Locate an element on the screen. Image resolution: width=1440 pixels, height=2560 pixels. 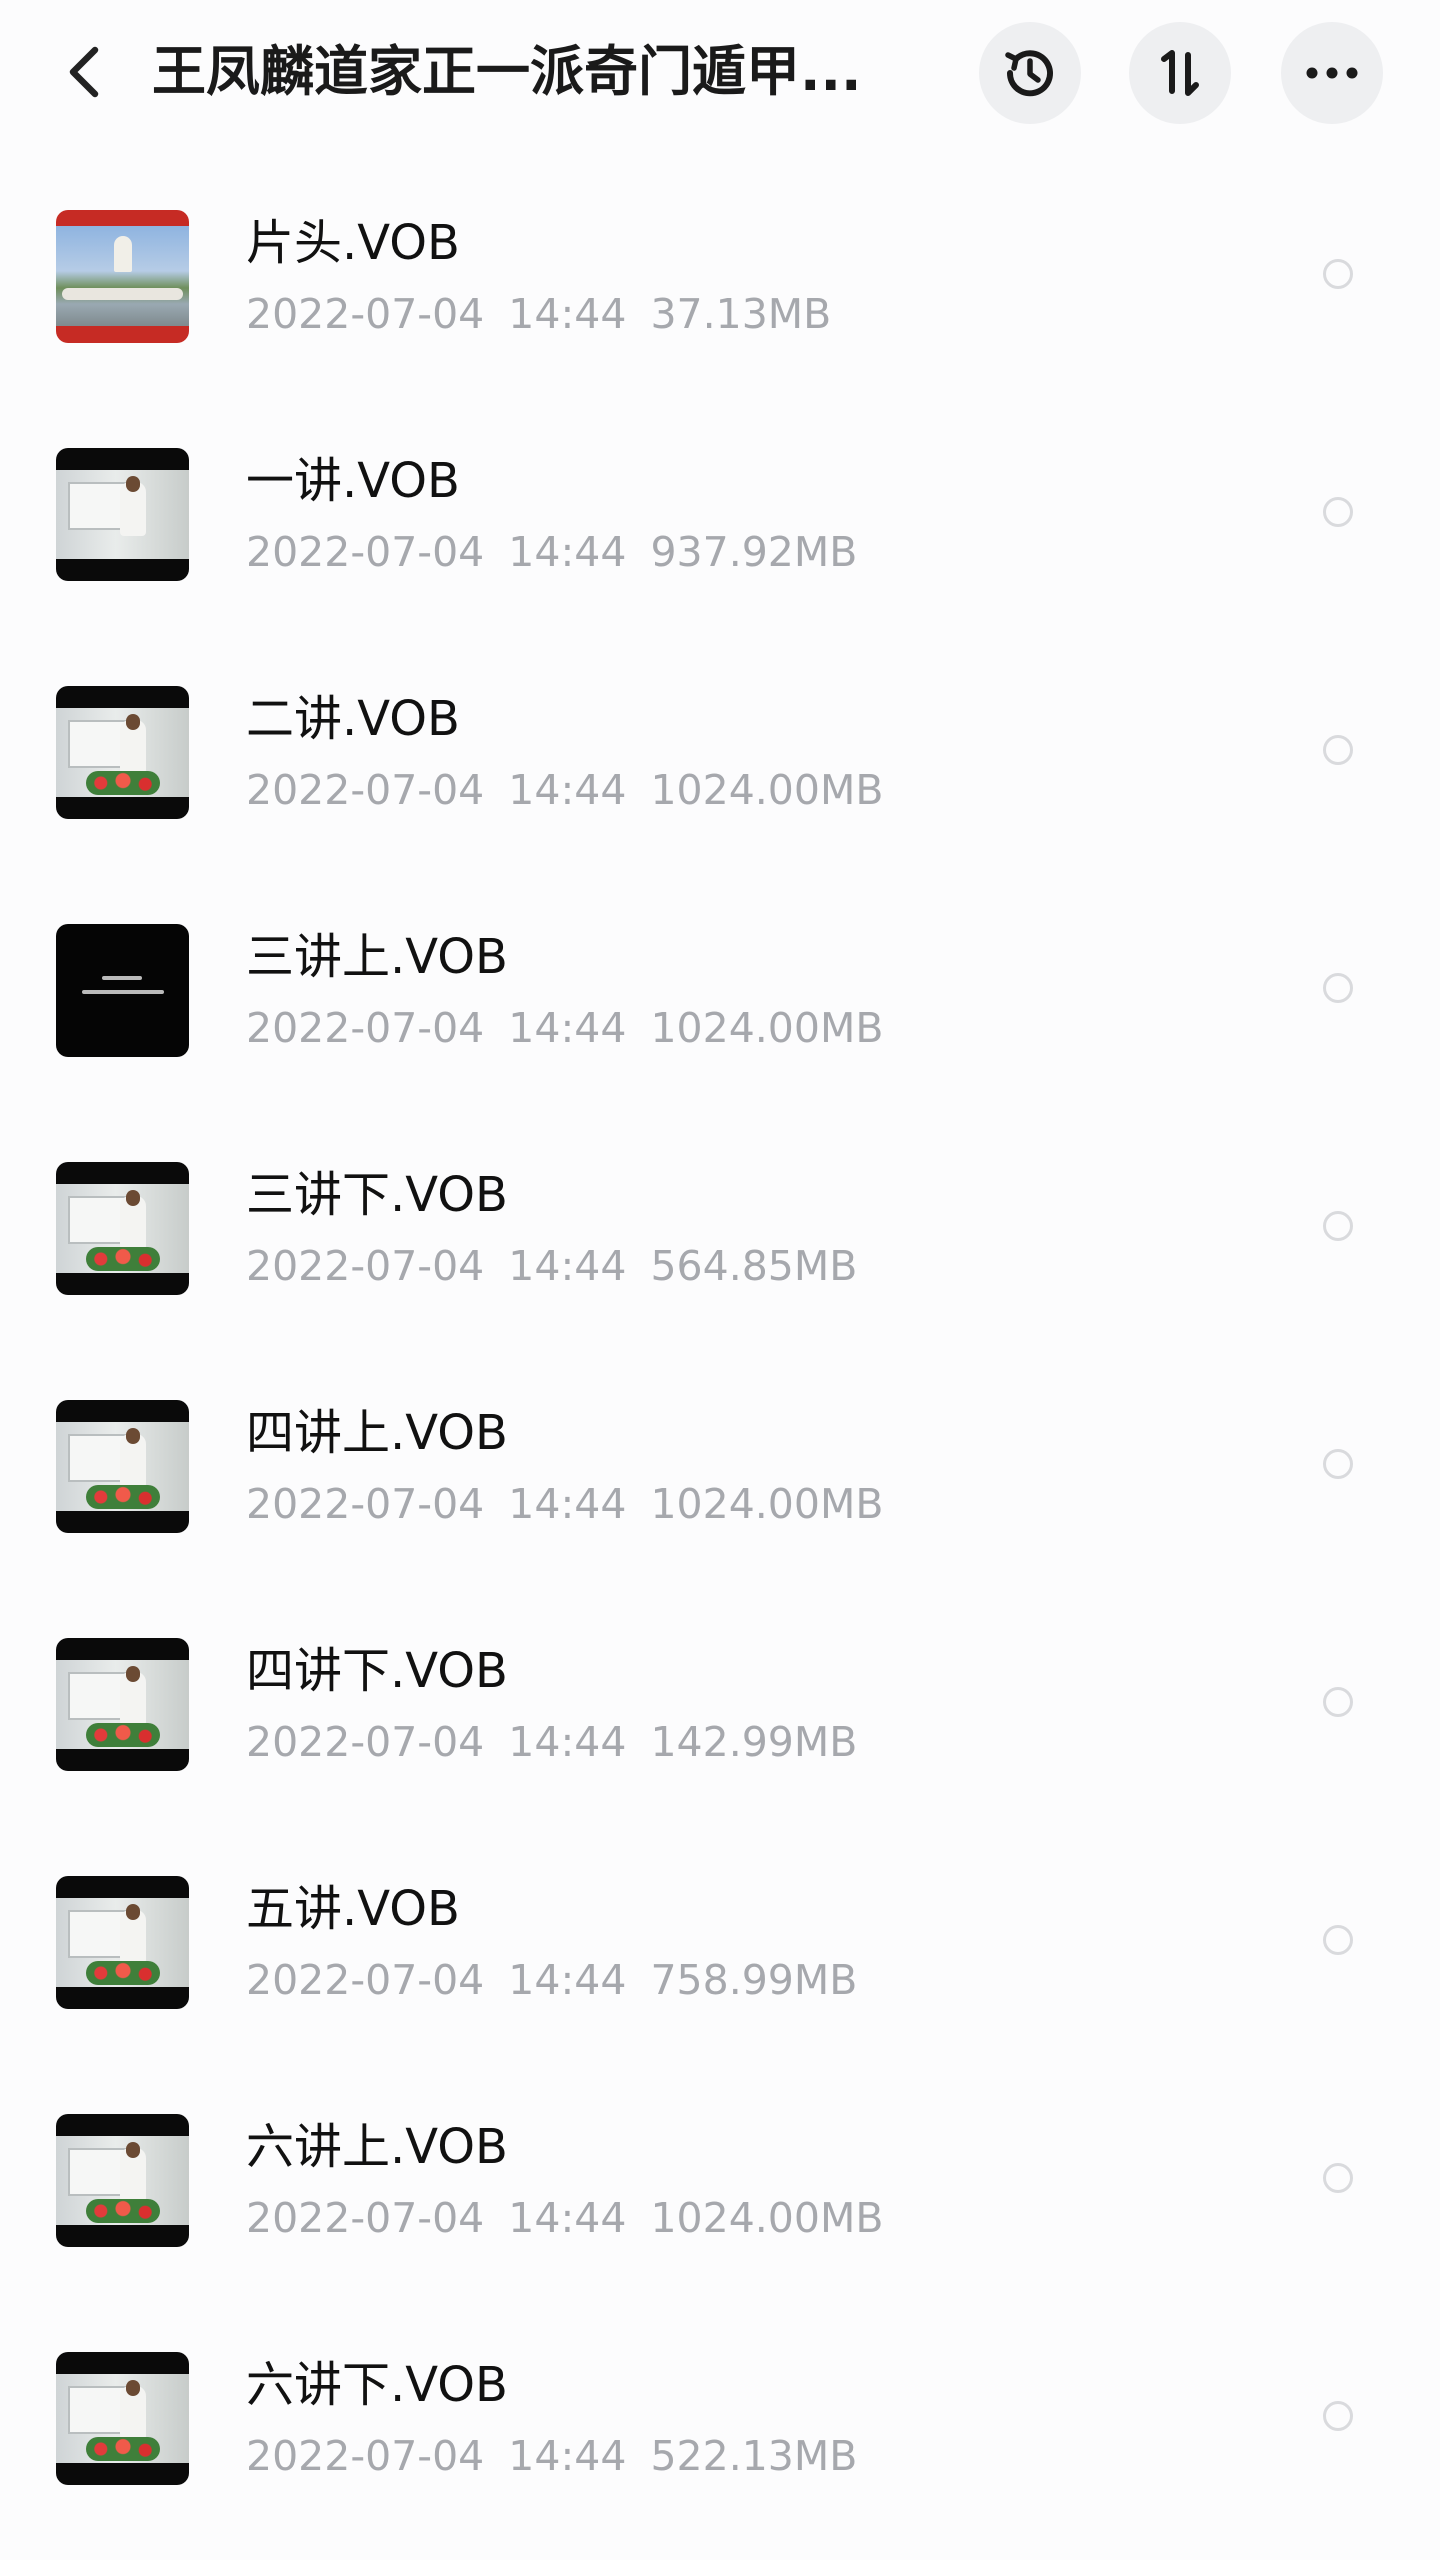
file-row: 四讲下.VOB 2022-07-04 14:44 142.99MB is located at coordinates (720, 1727).